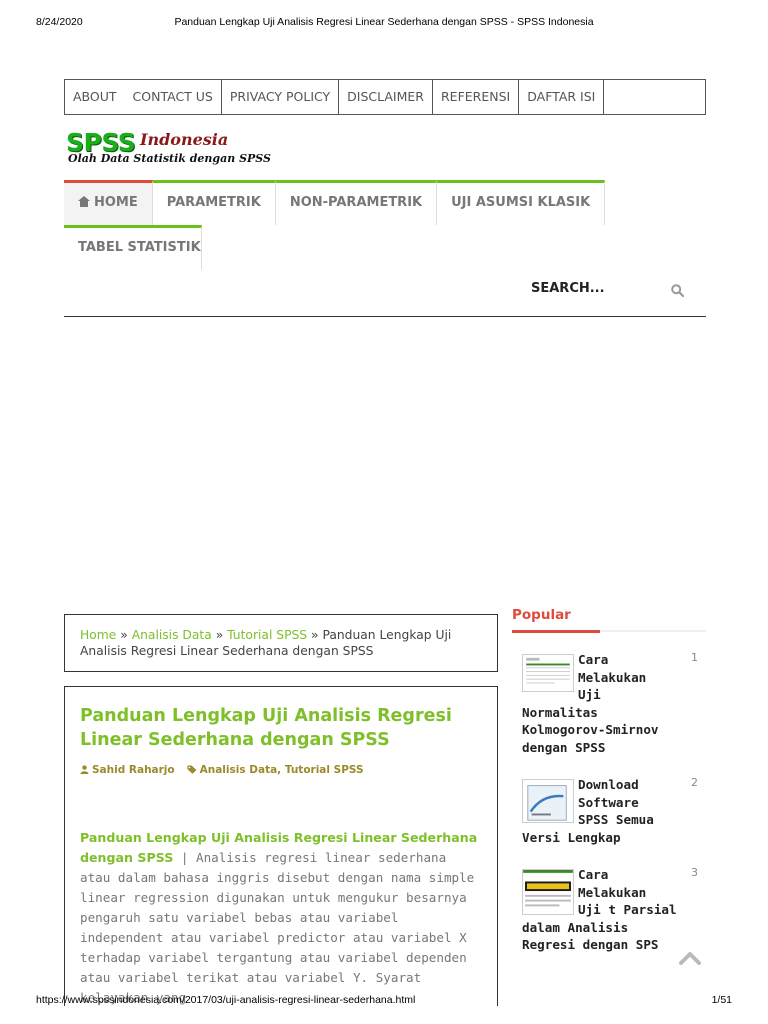 The width and height of the screenshot is (768, 1024). I want to click on topnav-disclaimer: Disclaimer, so click(386, 97).